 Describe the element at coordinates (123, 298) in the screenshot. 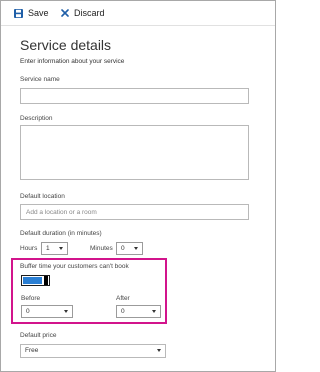

I see `after-label: After` at that location.